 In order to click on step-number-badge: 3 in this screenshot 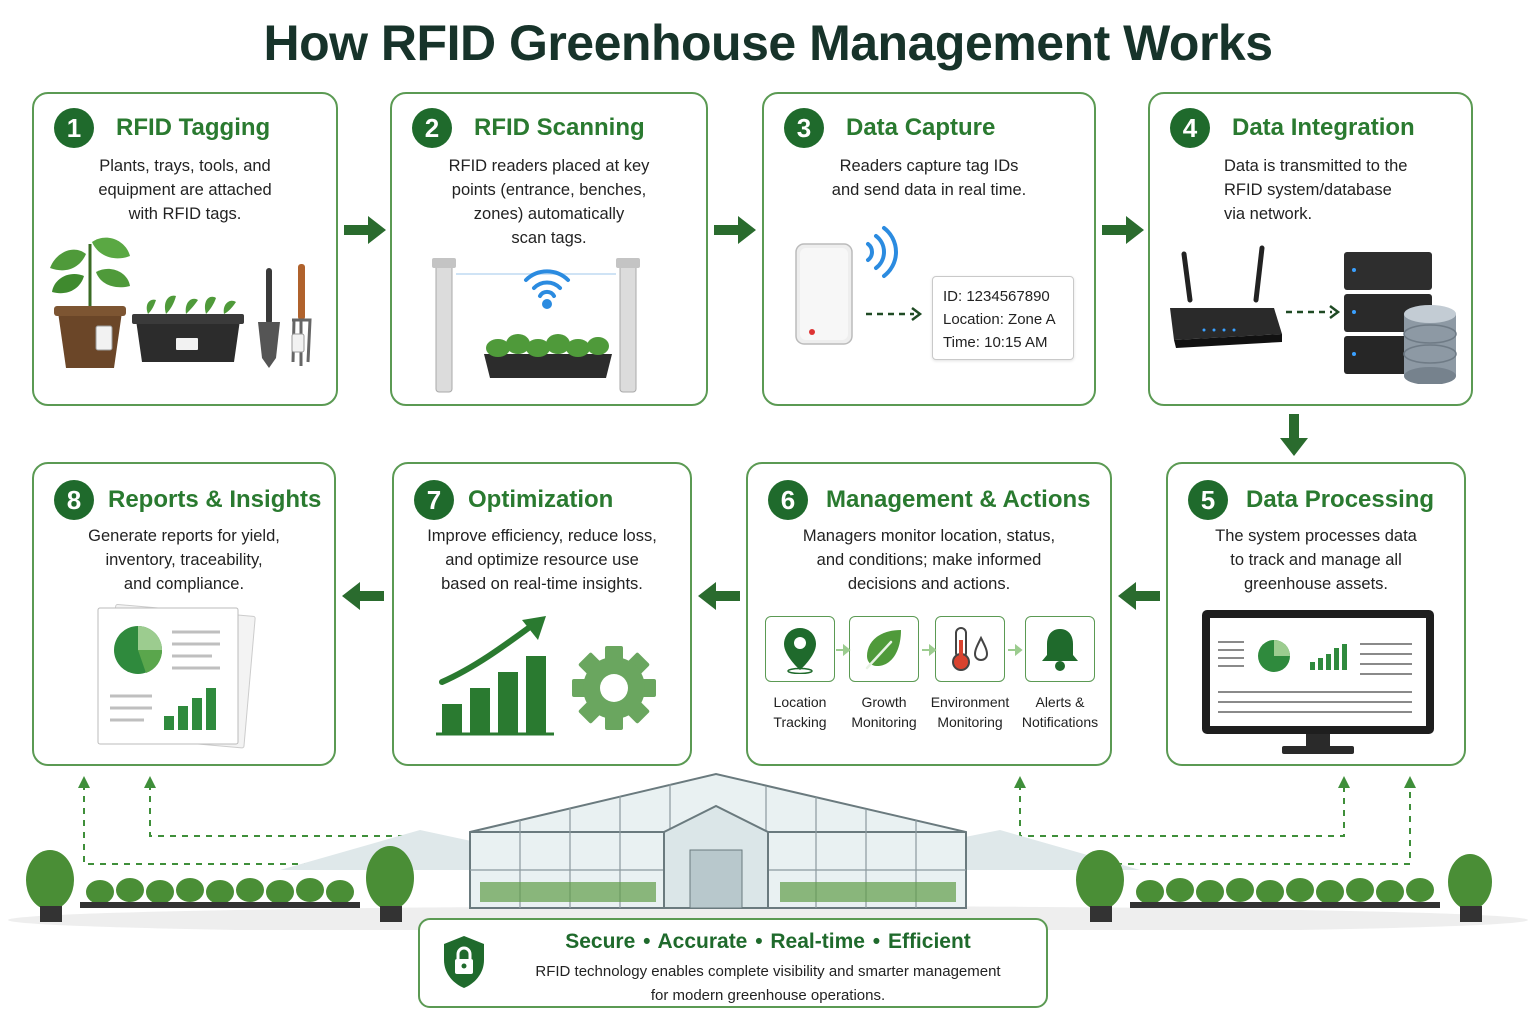, I will do `click(804, 128)`.